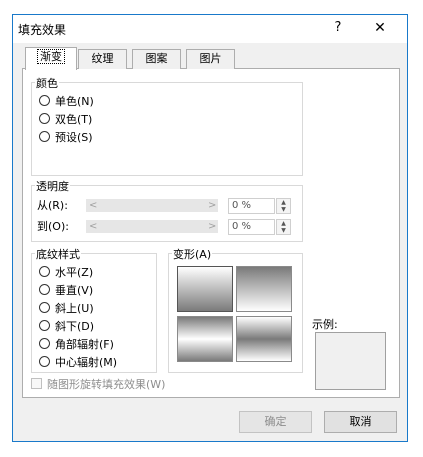  I want to click on tab-gradient-label: 渐变, so click(51, 56).